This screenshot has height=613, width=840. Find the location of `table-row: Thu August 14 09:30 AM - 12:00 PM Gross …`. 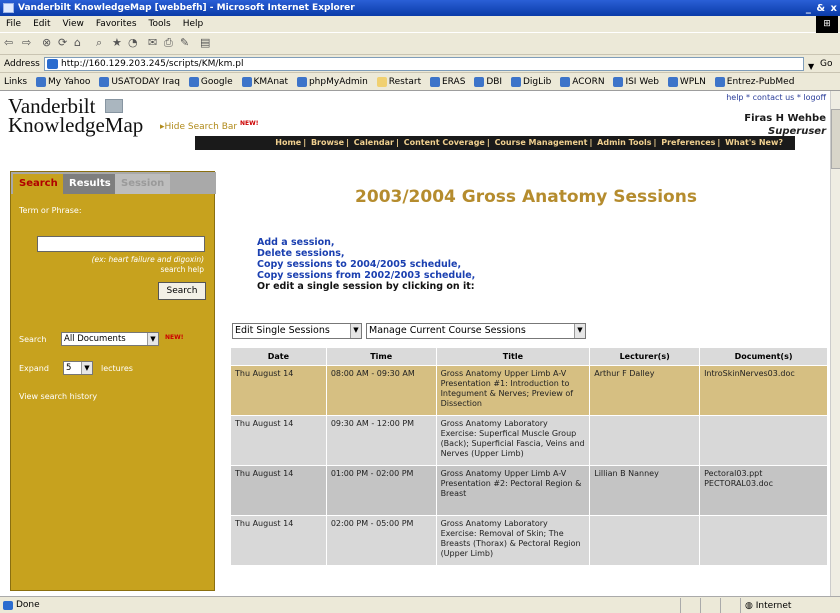

table-row: Thu August 14 09:30 AM - 12:00 PM Gross … is located at coordinates (529, 440).